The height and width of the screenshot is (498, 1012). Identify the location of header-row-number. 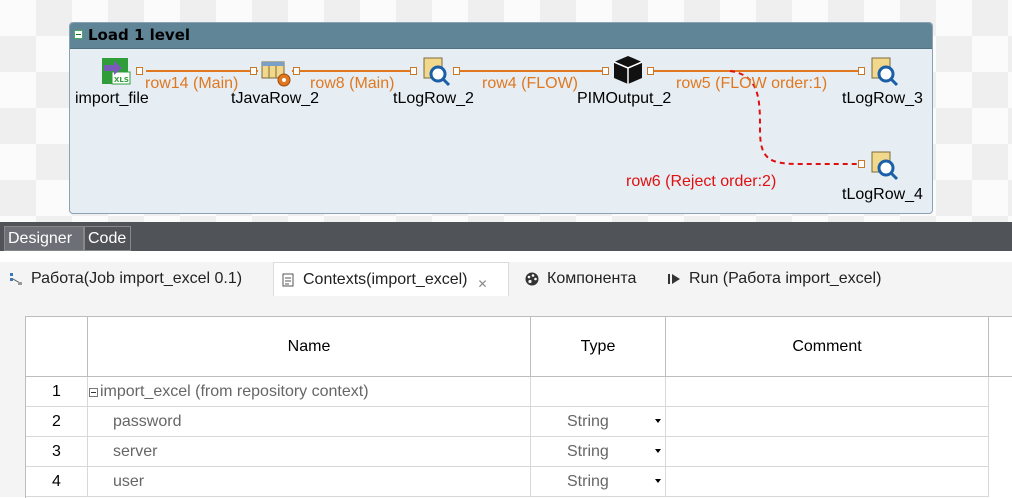
(57, 347).